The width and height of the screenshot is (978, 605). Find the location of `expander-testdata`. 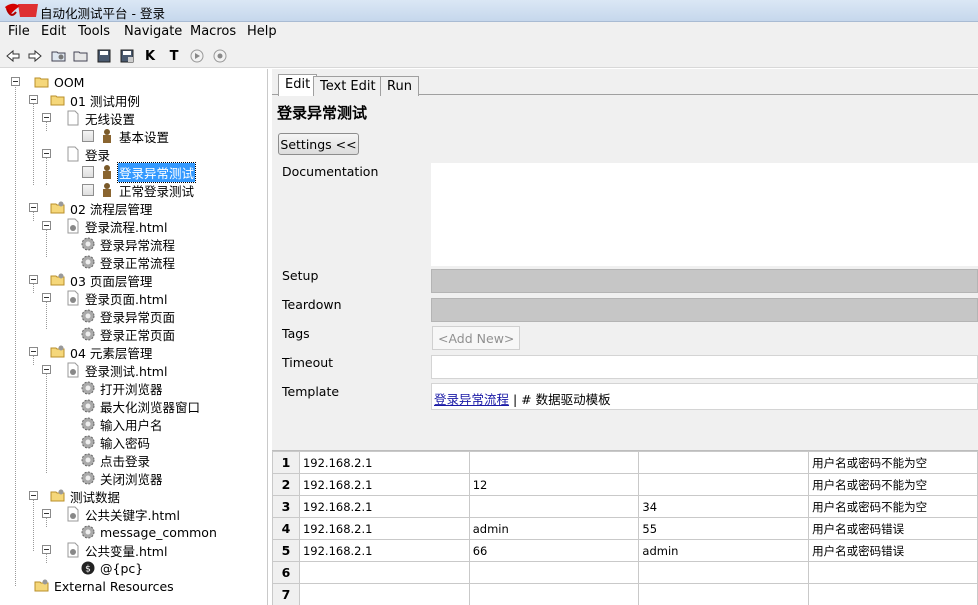

expander-testdata is located at coordinates (33, 495).